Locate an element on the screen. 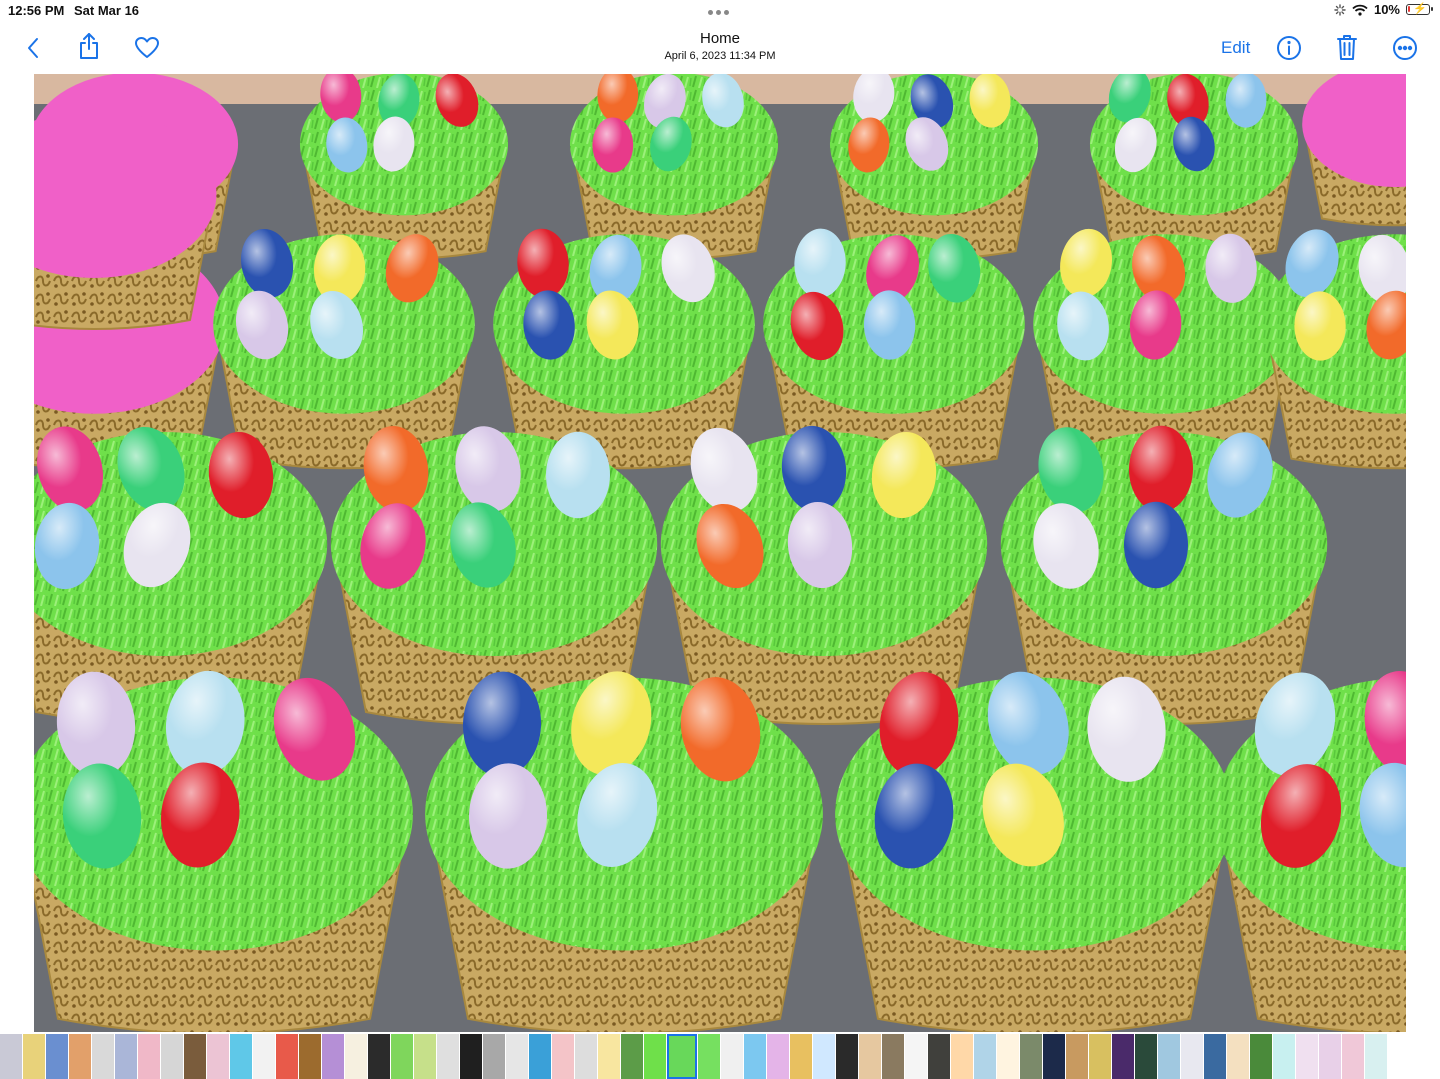 This screenshot has height=1079, width=1440. status-indicators: 10% ⚡ is located at coordinates (1383, 9).